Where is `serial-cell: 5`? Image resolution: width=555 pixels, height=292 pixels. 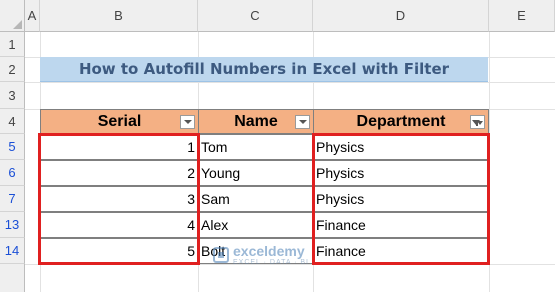
serial-cell: 5 is located at coordinates (119, 251).